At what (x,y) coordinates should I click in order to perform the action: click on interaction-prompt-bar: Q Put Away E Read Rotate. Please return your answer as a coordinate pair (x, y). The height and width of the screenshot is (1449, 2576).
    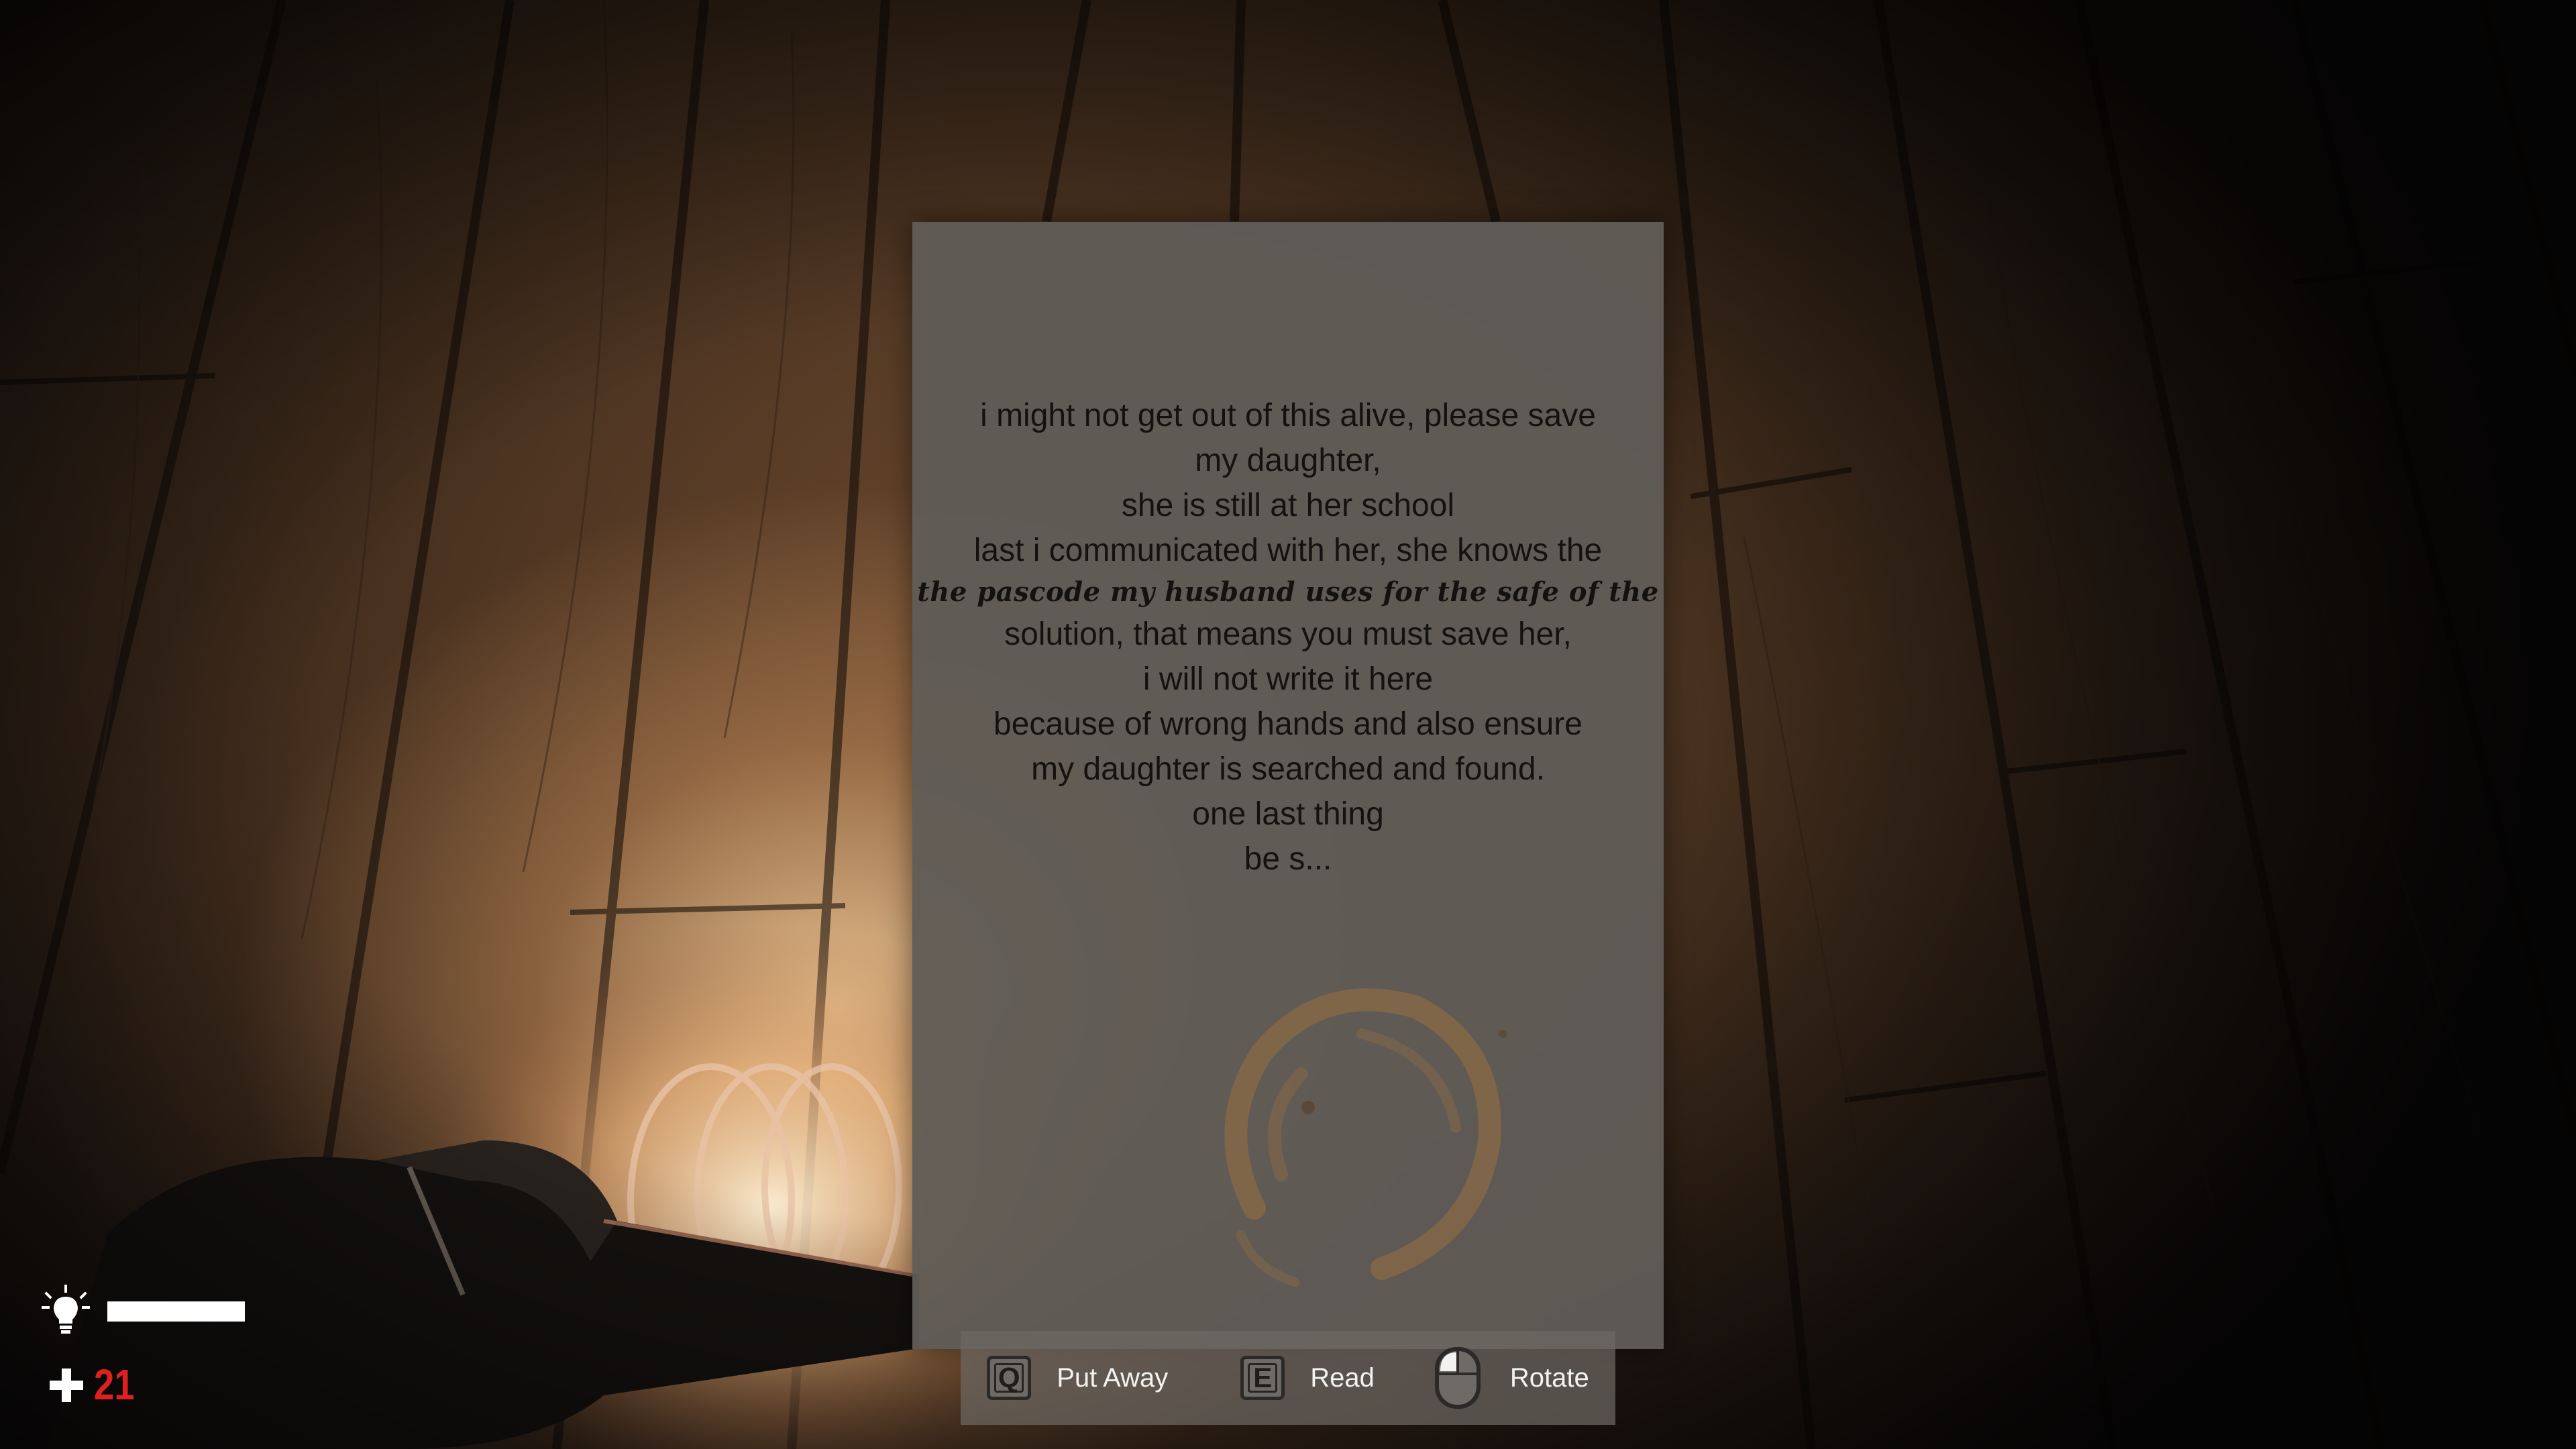
    Looking at the image, I should click on (1288, 1378).